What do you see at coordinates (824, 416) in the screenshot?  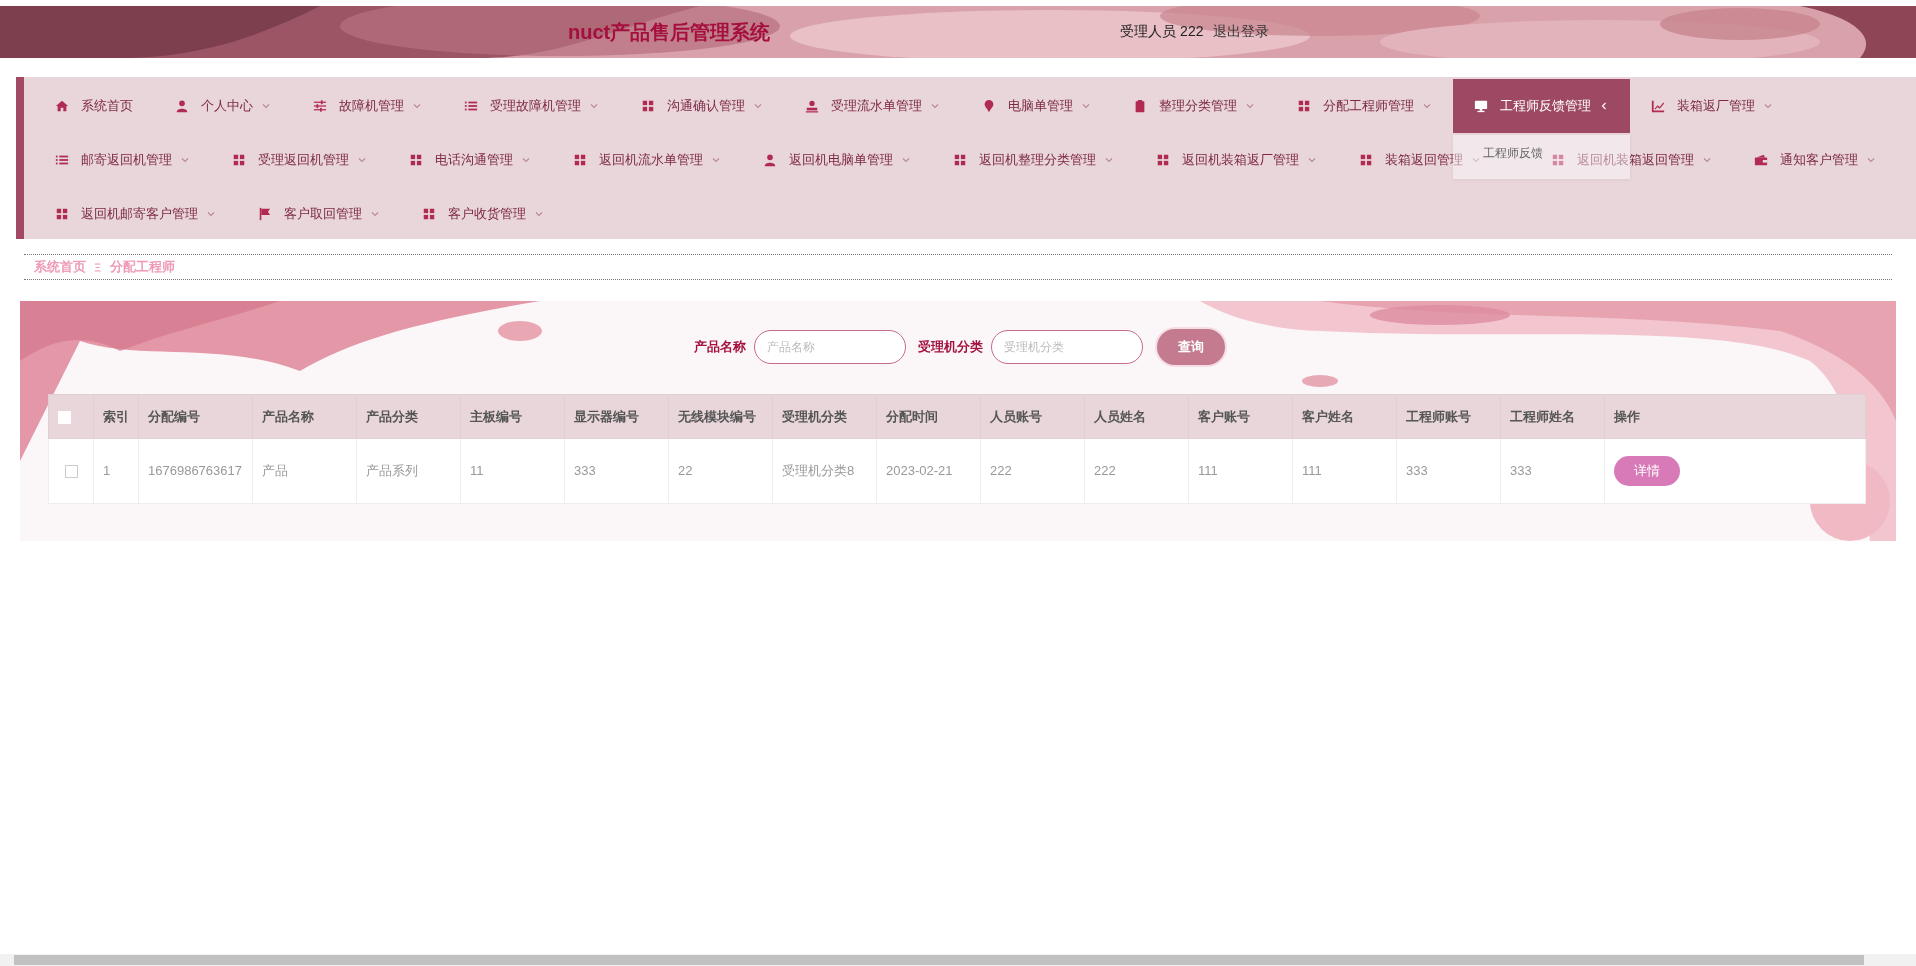 I see `column-header: 受理机分类` at bounding box center [824, 416].